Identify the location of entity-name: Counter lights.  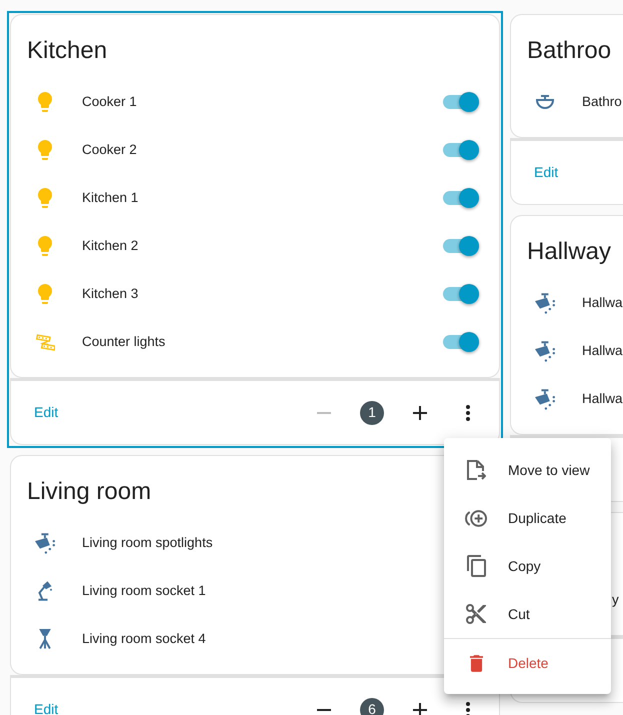
(124, 341).